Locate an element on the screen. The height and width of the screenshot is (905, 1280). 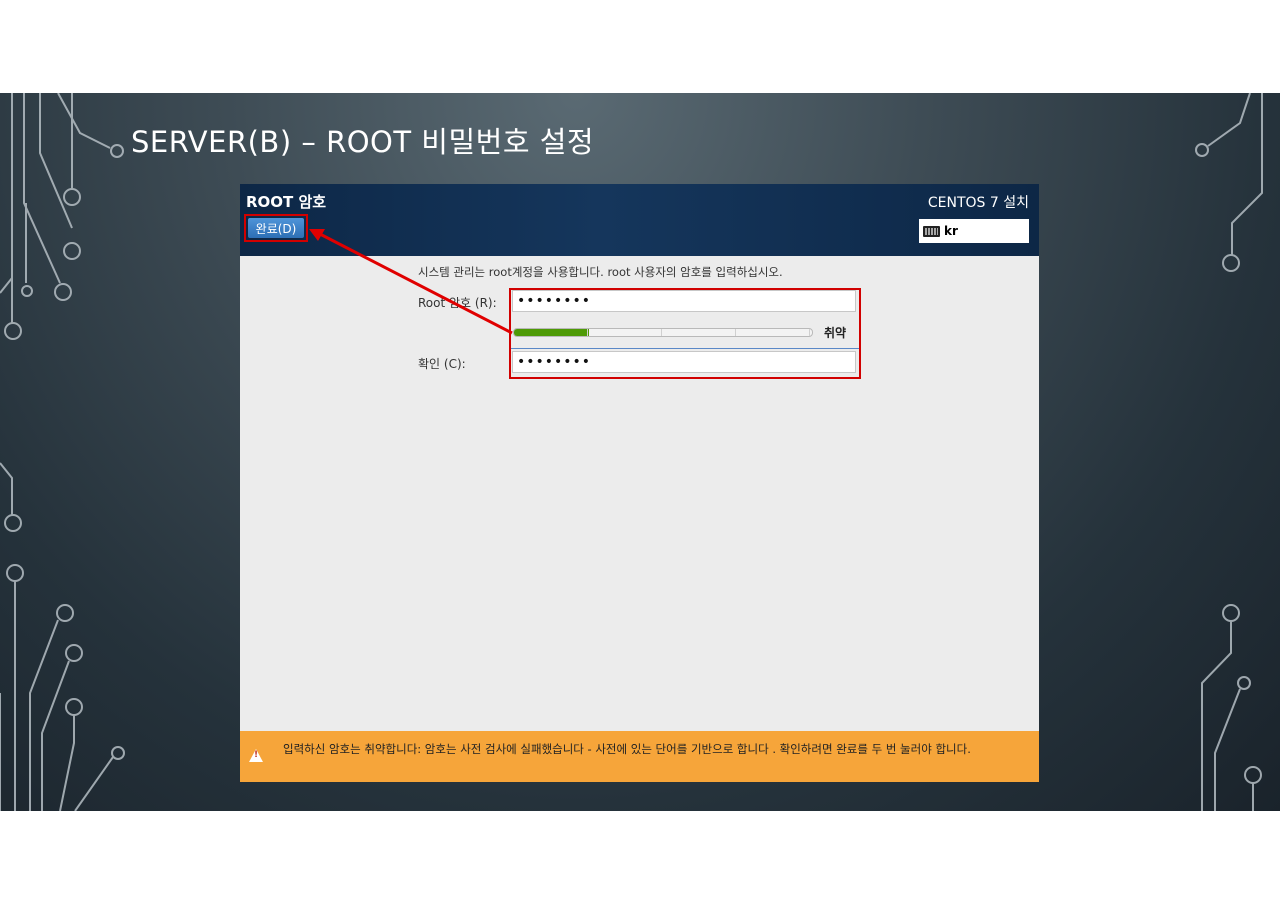
done-button: 완료(D) is located at coordinates (276, 228).